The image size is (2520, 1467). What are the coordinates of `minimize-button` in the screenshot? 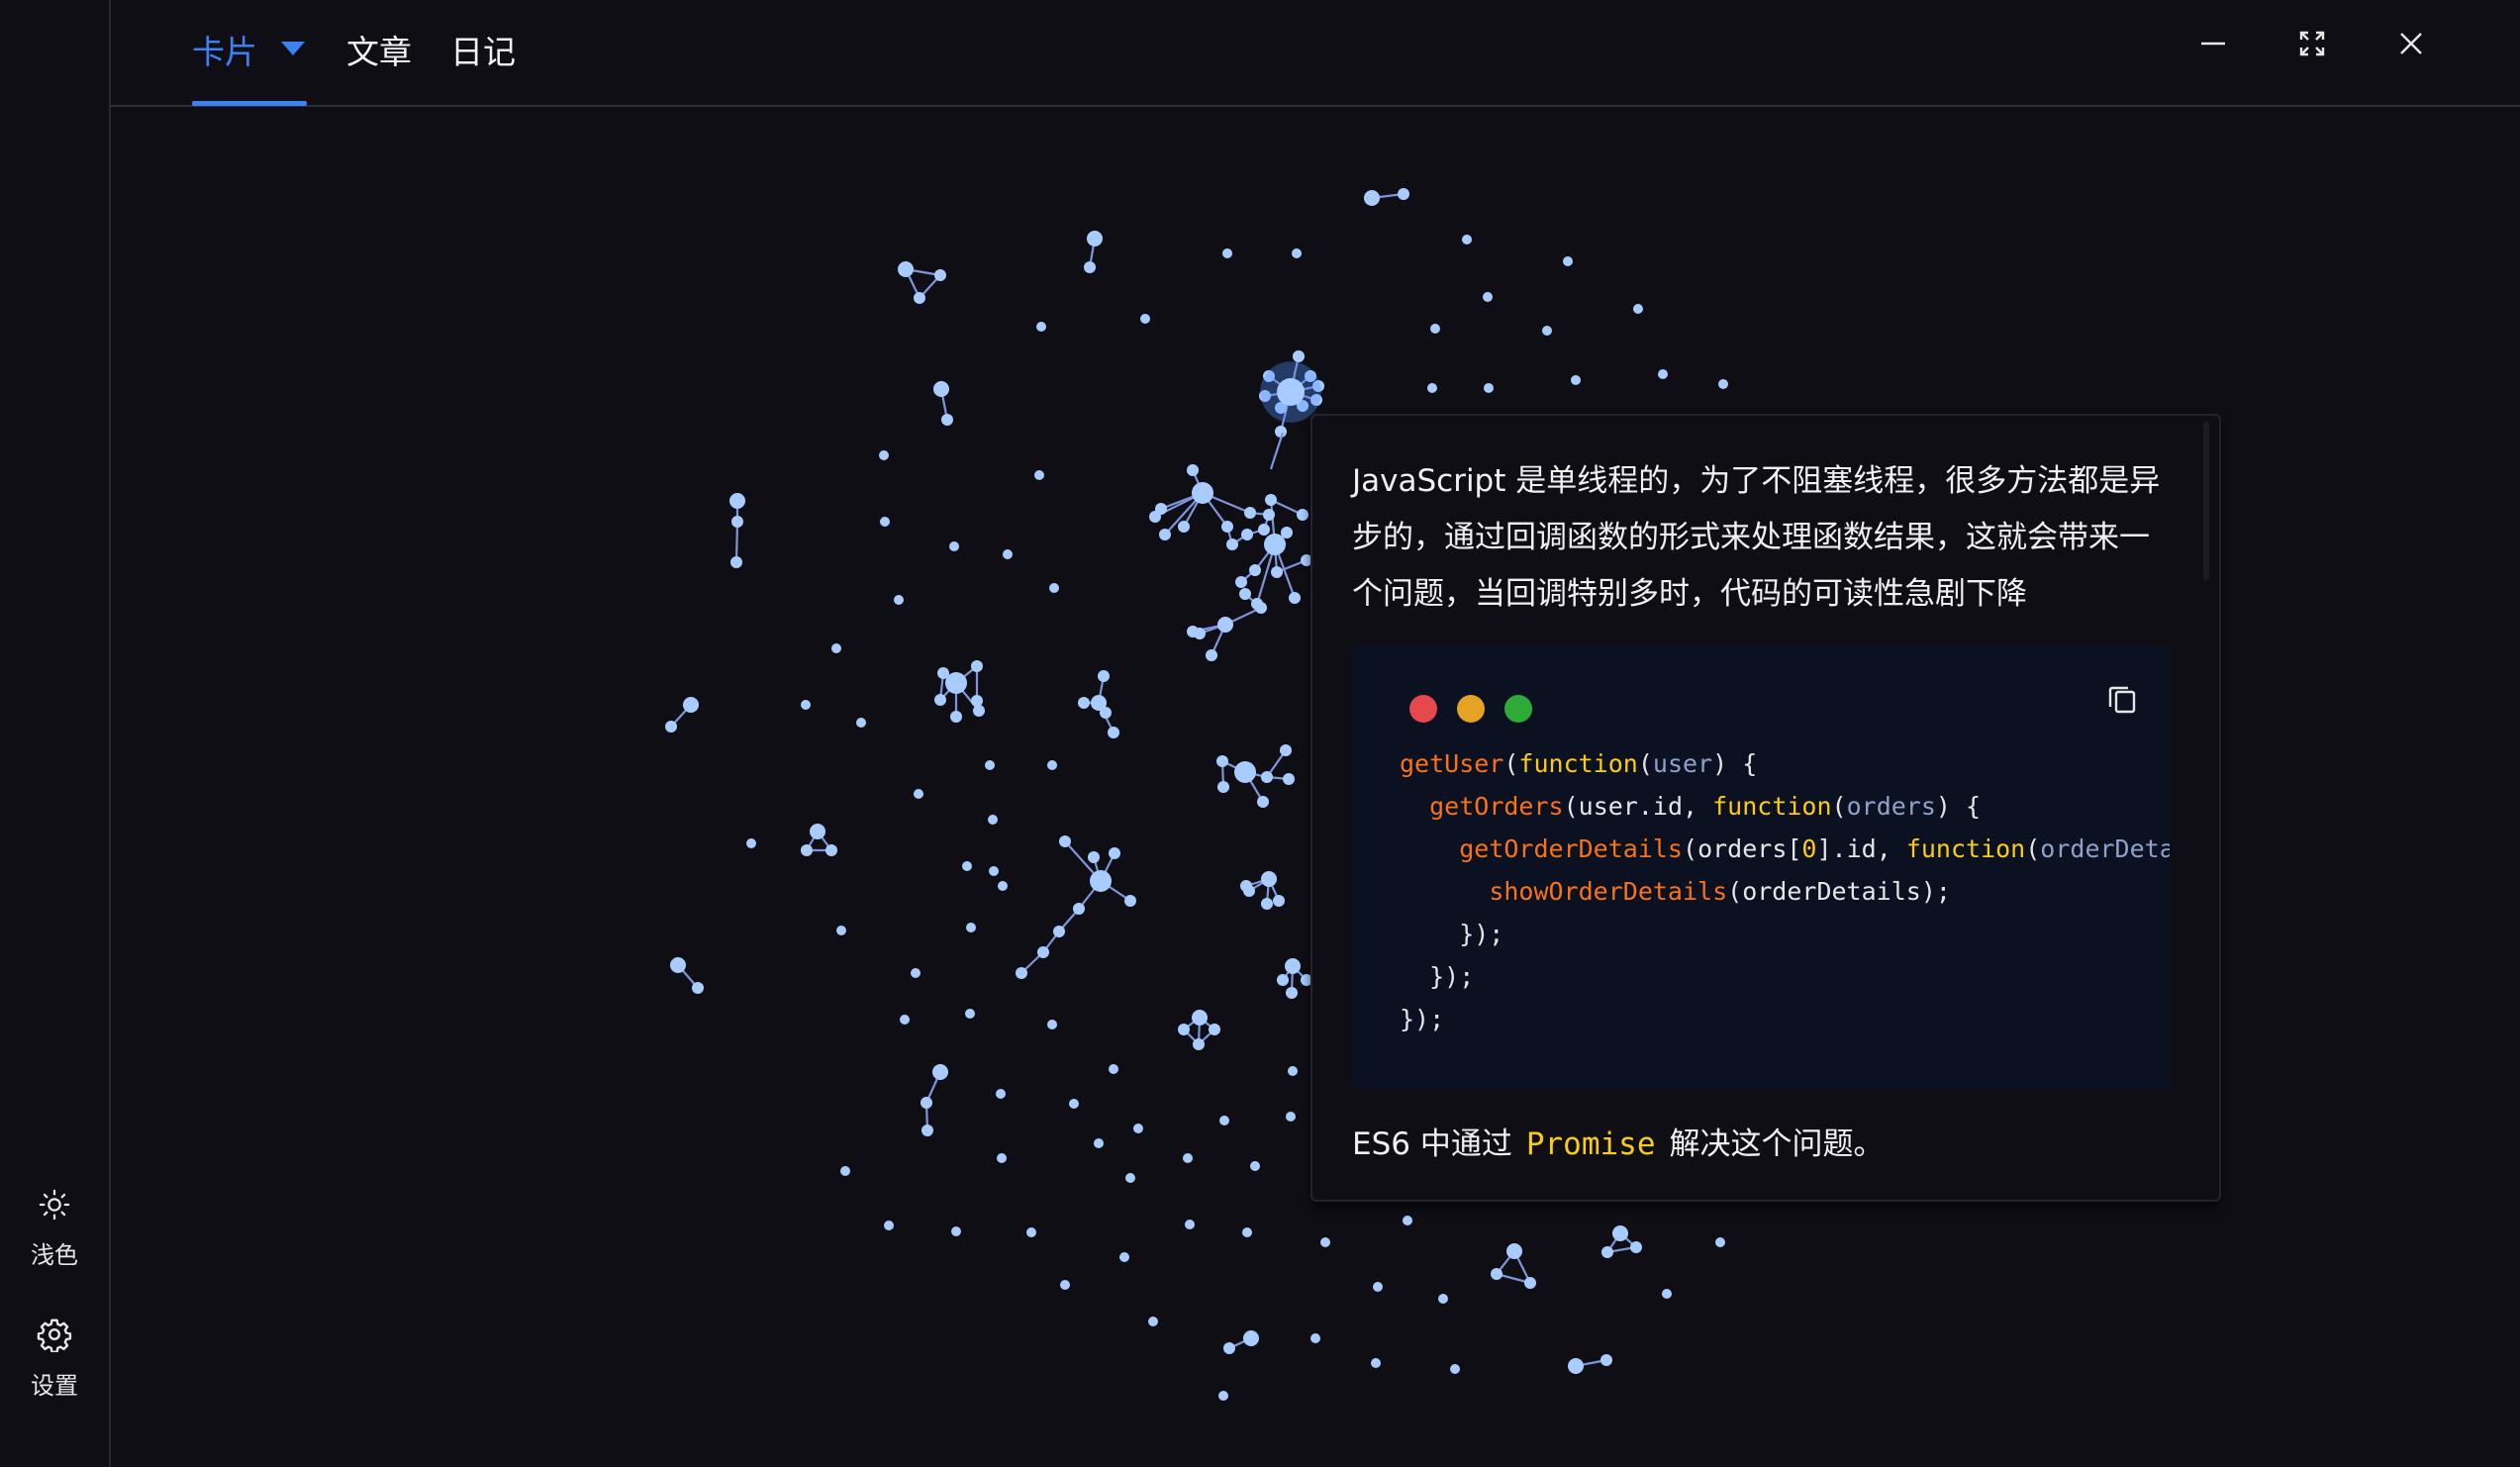 It's located at (2213, 43).